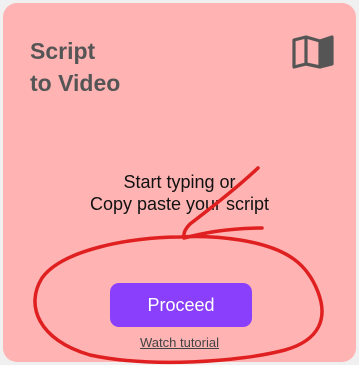 The width and height of the screenshot is (359, 365). What do you see at coordinates (63, 51) in the screenshot?
I see `card-title-line-1: Script` at bounding box center [63, 51].